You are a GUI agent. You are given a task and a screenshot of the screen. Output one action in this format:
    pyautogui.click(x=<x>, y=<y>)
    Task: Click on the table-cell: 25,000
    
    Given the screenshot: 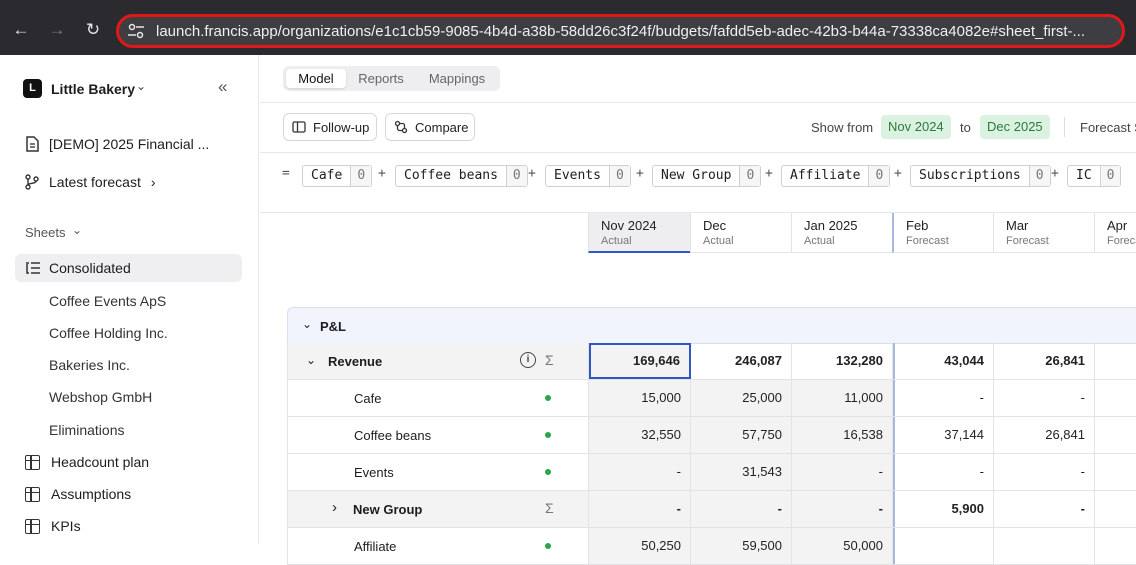 What is the action you would take?
    pyautogui.click(x=741, y=398)
    